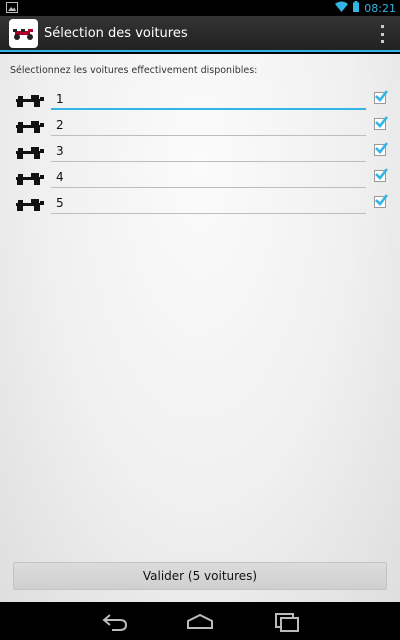  I want to click on status-bar: 08:21, so click(200, 8).